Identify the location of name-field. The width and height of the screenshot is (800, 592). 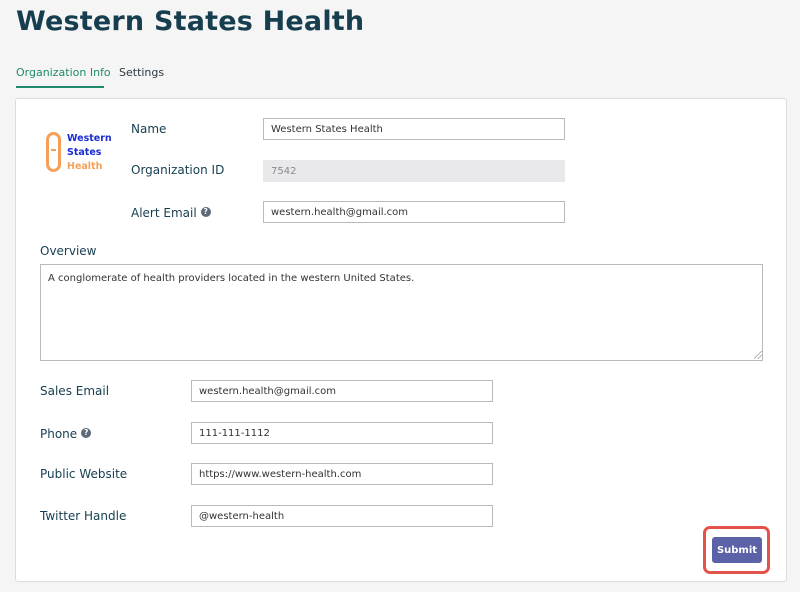
(414, 129).